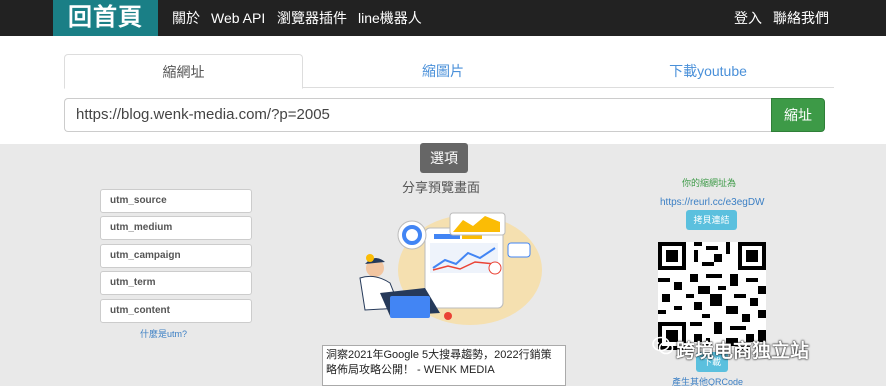  I want to click on utm-source-input: utm_source, so click(176, 201).